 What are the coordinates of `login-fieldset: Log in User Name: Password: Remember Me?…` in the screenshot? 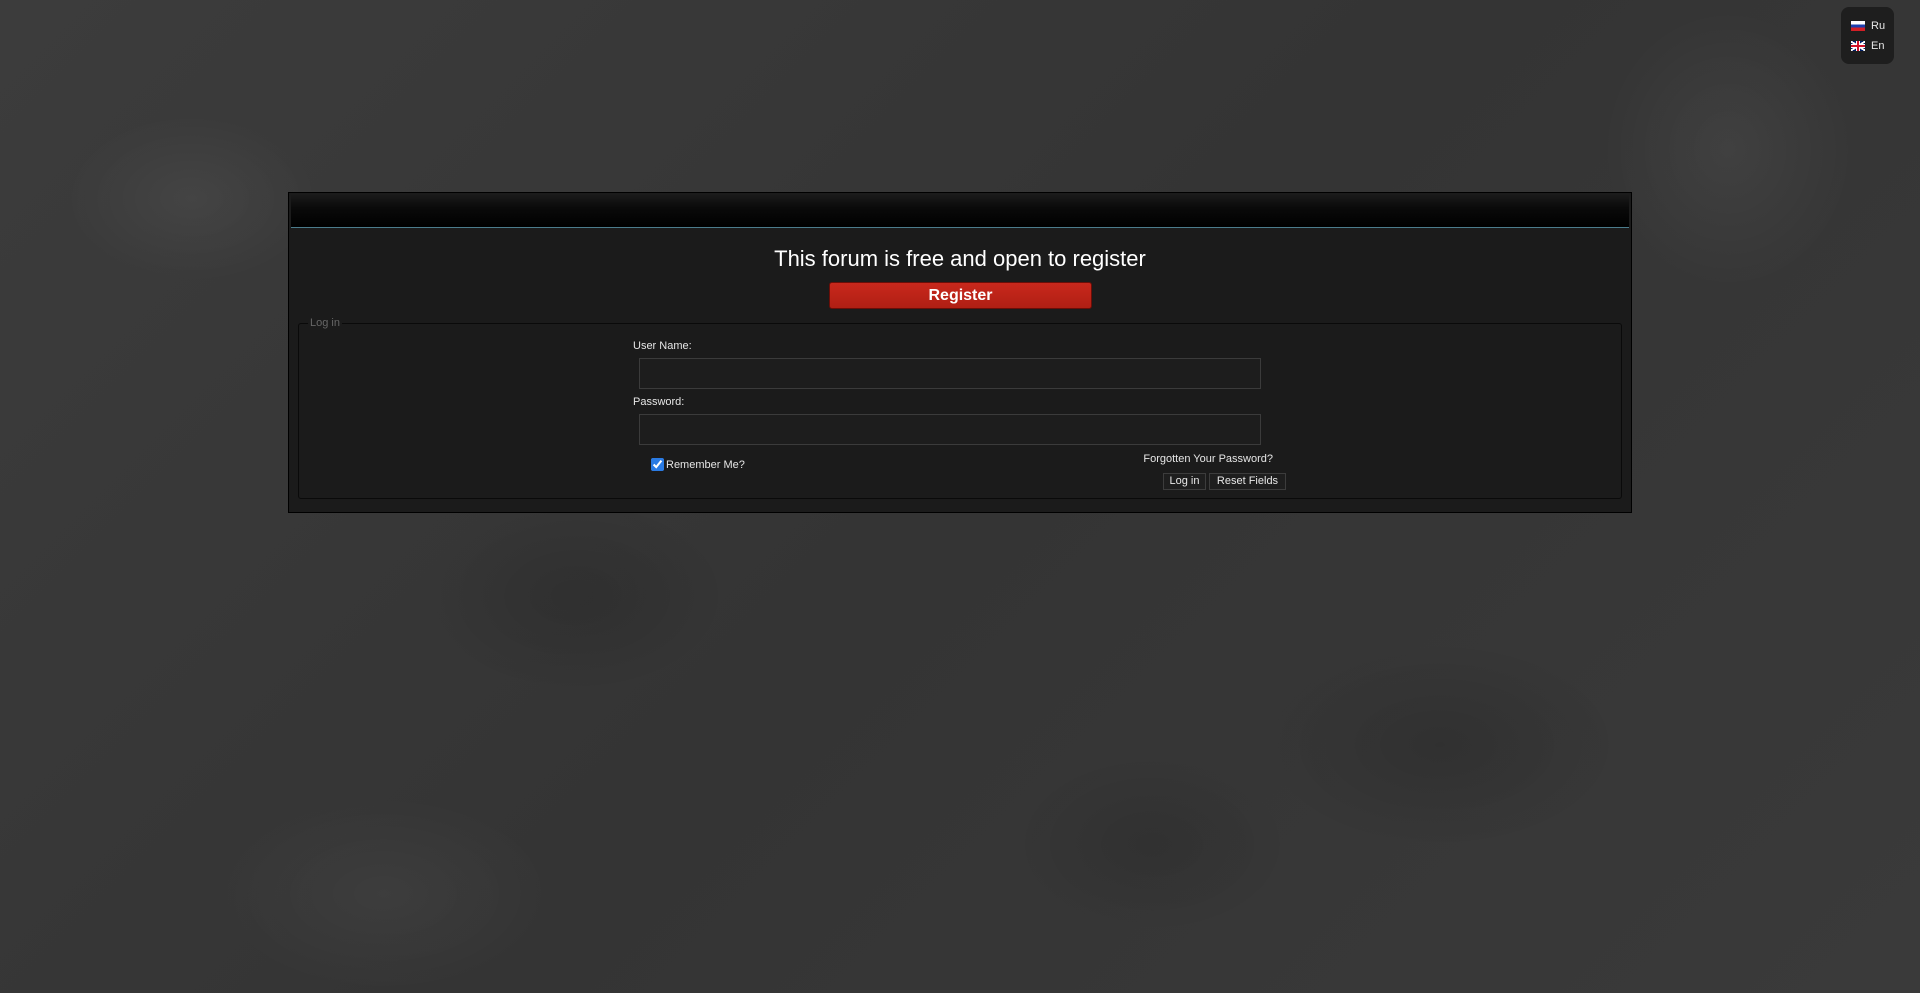 It's located at (960, 408).